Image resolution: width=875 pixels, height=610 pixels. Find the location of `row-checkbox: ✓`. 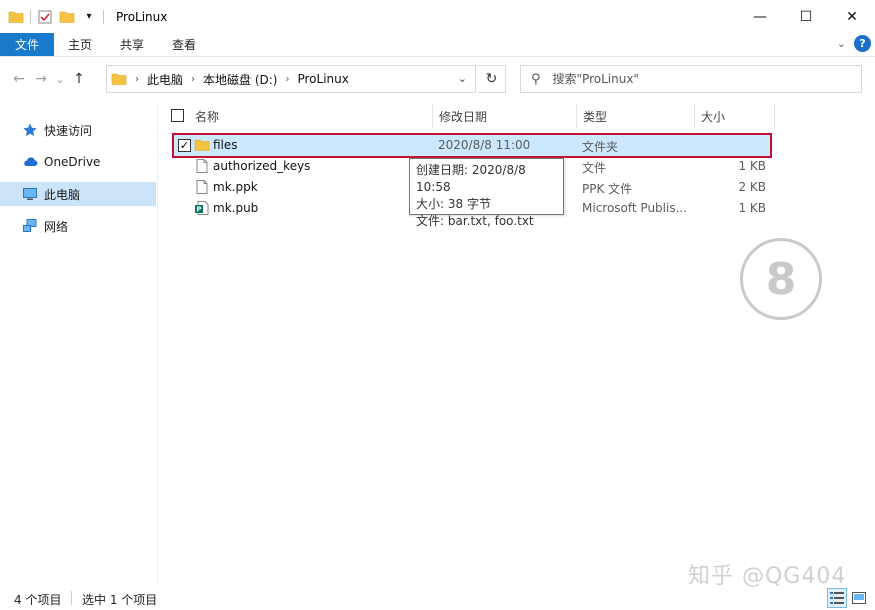

row-checkbox: ✓ is located at coordinates (184, 145).